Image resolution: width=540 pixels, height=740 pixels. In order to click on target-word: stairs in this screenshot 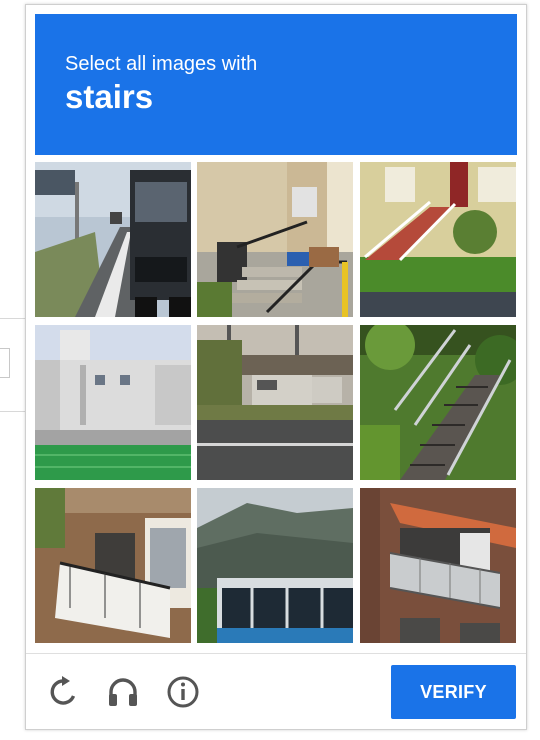, I will do `click(109, 96)`.